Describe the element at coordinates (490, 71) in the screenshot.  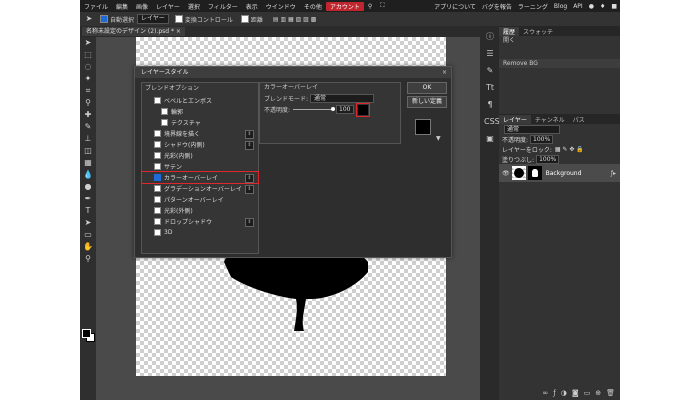
I see `brush-settings-icon: ✎` at that location.